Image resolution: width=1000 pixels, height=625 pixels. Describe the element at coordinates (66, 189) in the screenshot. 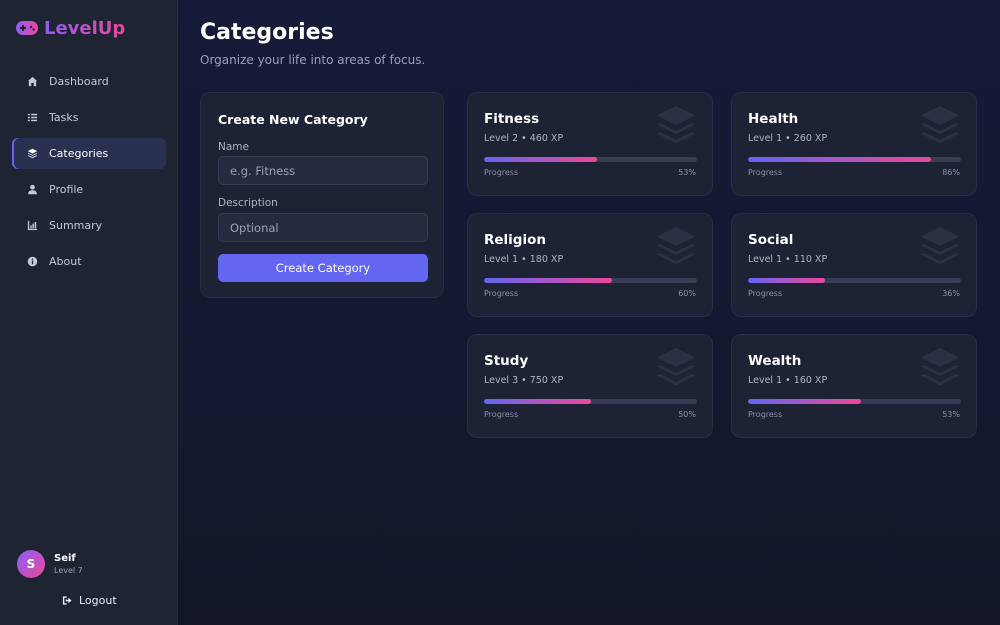

I see `sidebar-item-label: Profile` at that location.